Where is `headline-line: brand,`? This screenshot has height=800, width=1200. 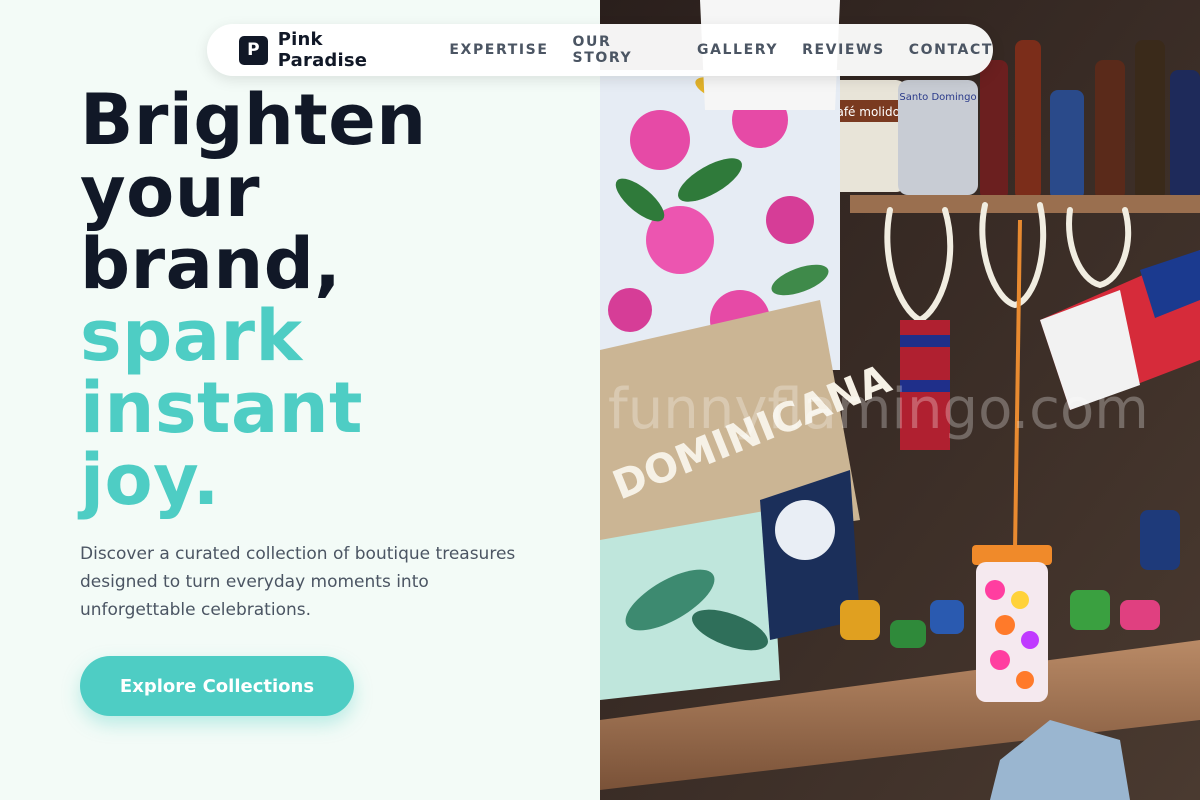 headline-line: brand, is located at coordinates (211, 264).